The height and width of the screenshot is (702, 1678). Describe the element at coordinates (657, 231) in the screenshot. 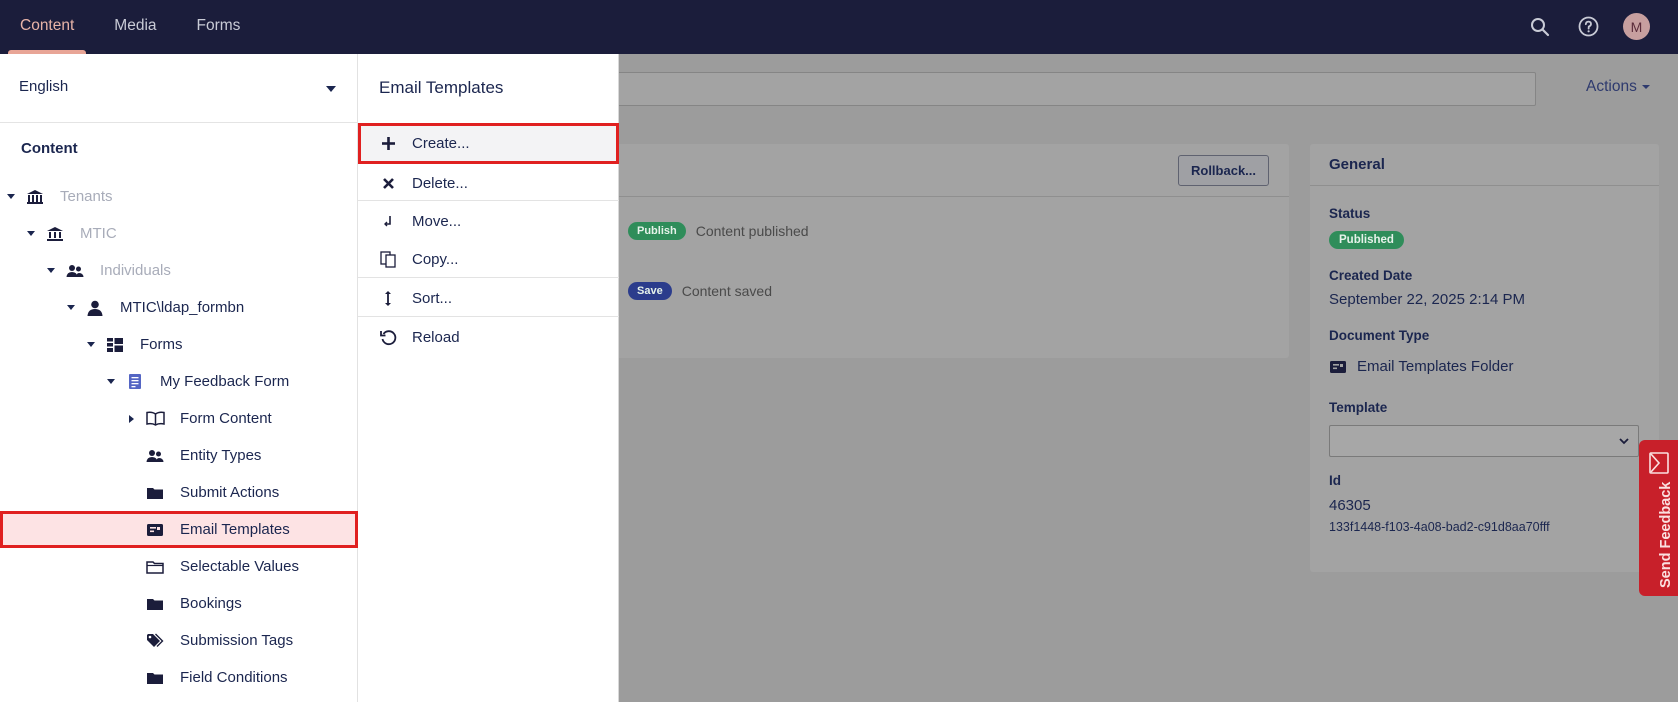

I see `publish-badge: Publish` at that location.